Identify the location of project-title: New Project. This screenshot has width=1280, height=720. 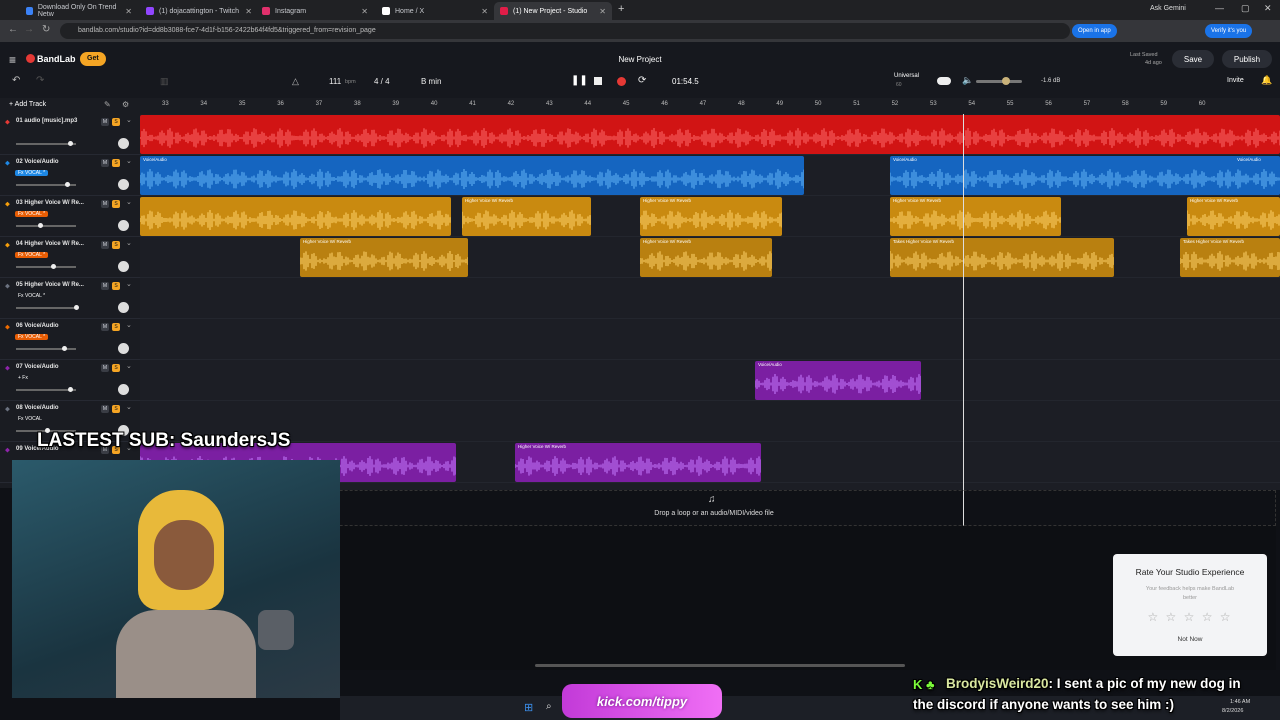
(640, 59).